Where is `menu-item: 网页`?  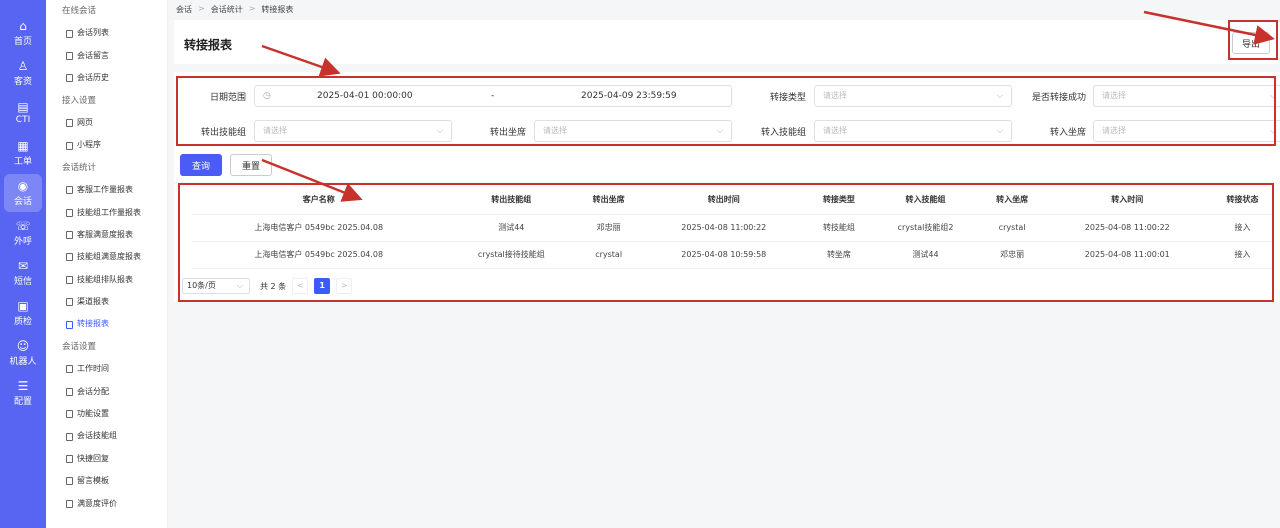
menu-item: 网页 is located at coordinates (106, 123).